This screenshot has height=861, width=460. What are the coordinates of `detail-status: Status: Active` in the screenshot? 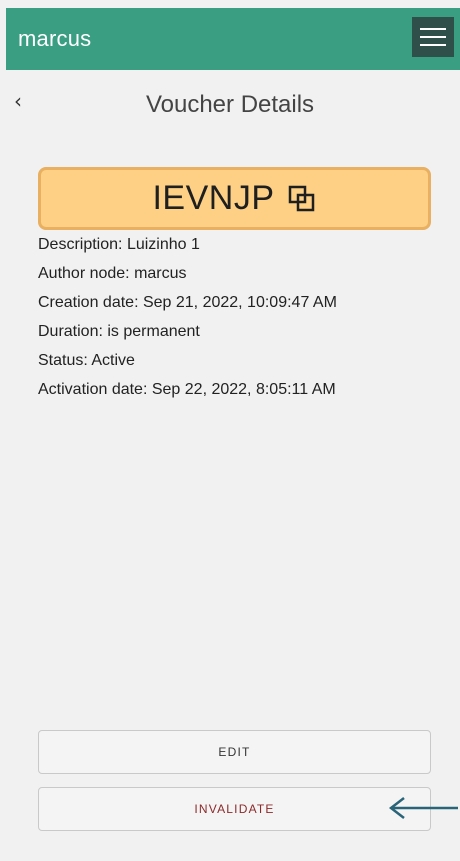 It's located at (86, 360).